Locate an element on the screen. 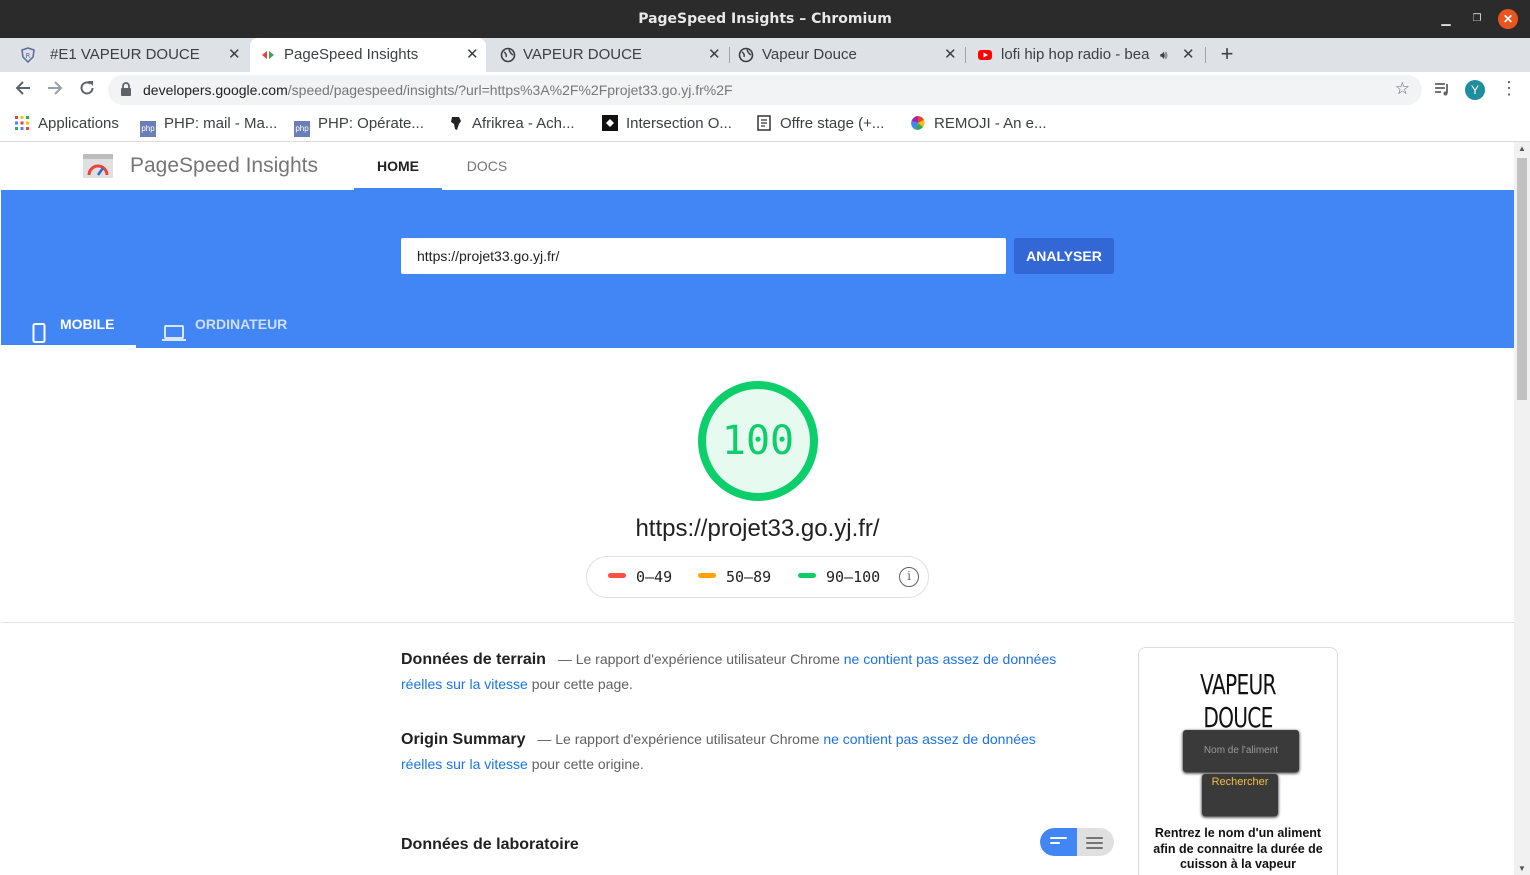 This screenshot has width=1530, height=875. legend-fail: 0–49 is located at coordinates (640, 577).